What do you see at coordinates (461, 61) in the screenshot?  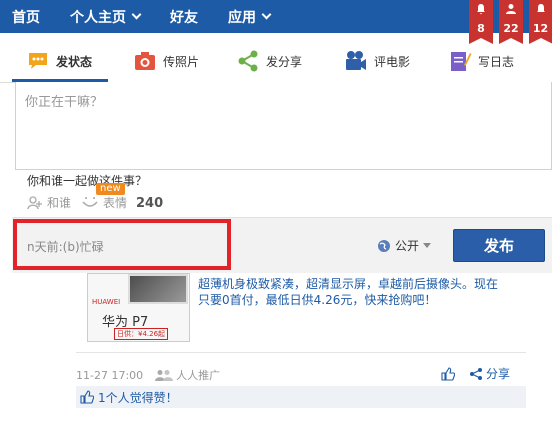 I see `pencil-note-icon` at bounding box center [461, 61].